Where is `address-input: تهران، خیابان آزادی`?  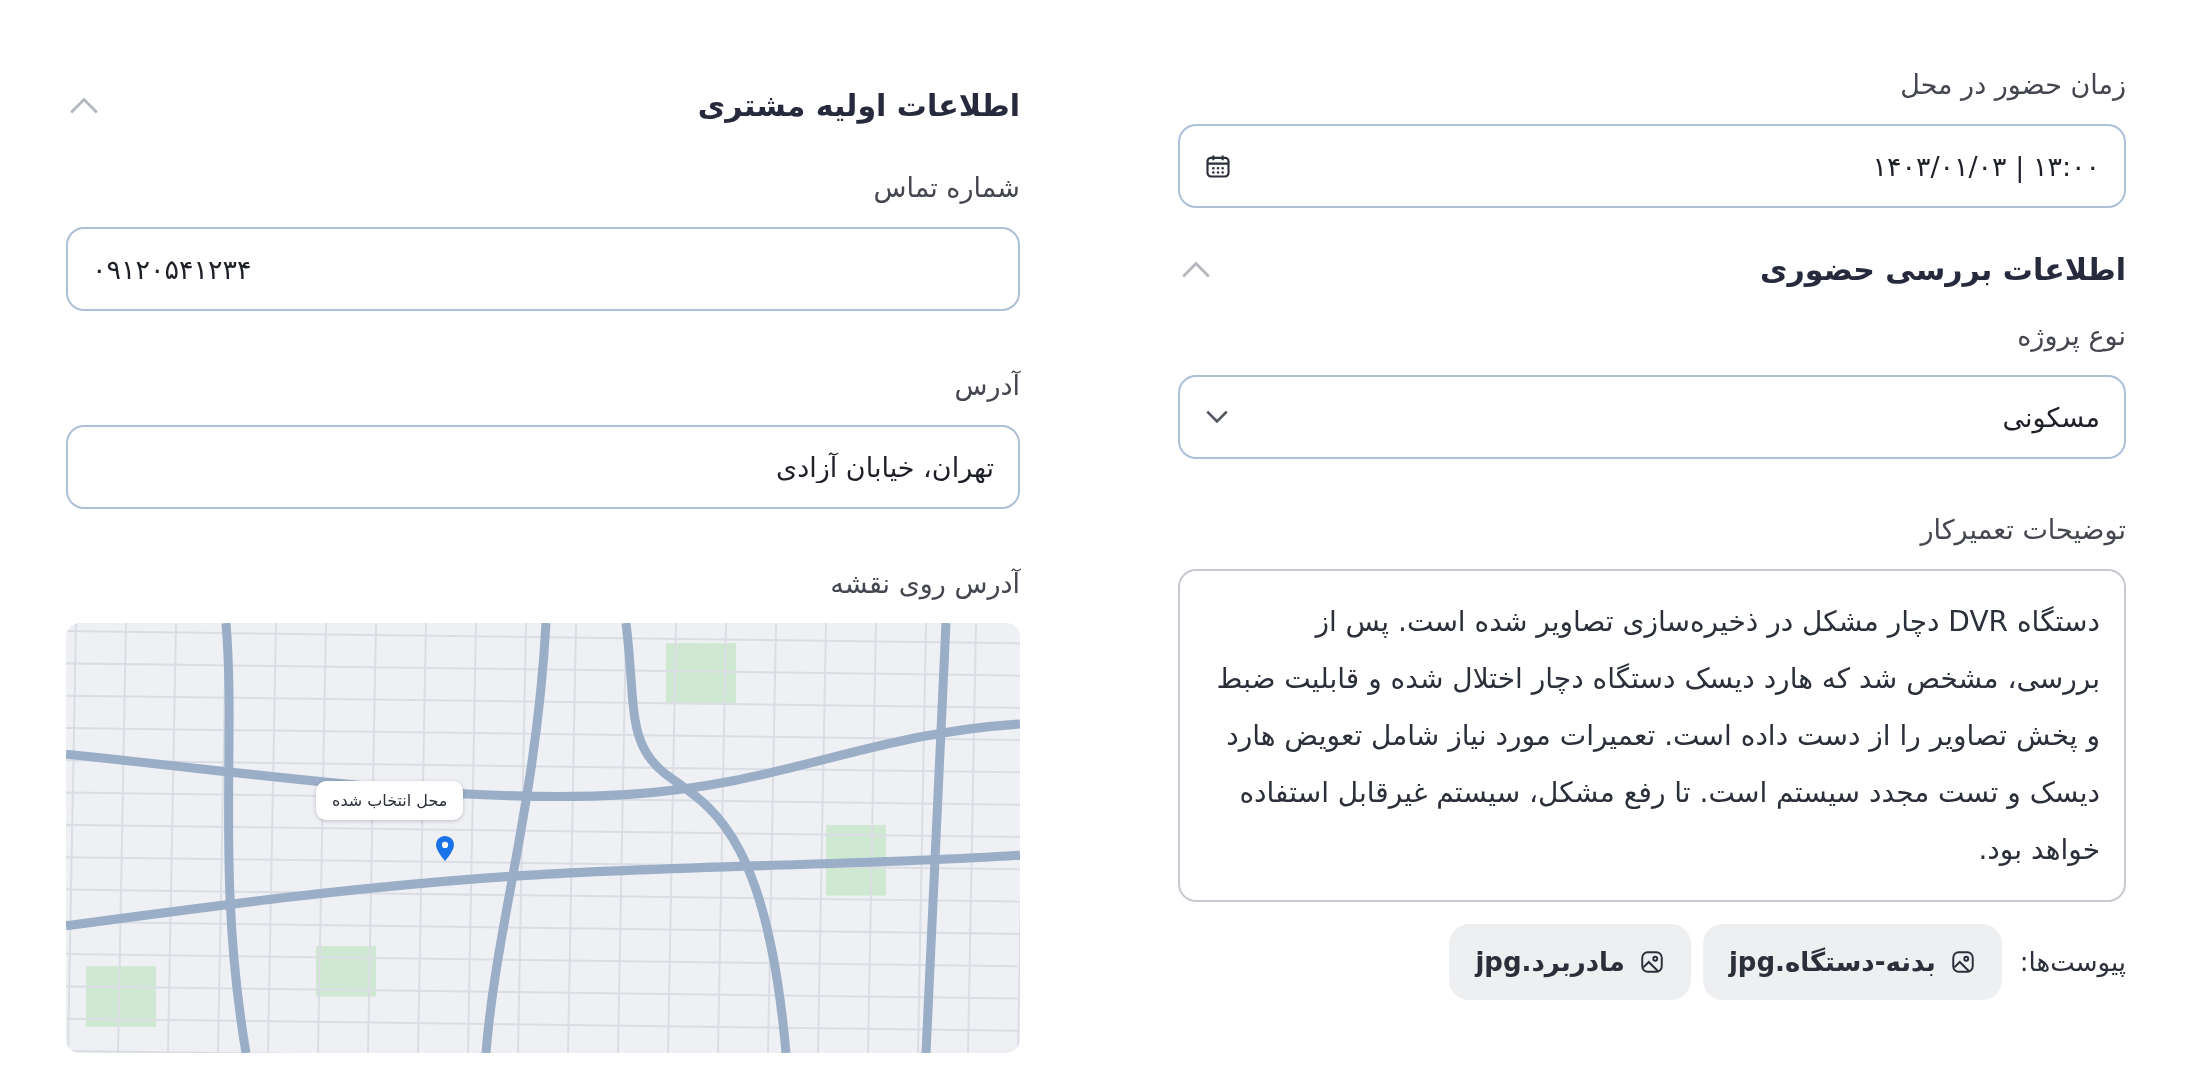
address-input: تهران، خیابان آزادی is located at coordinates (543, 467).